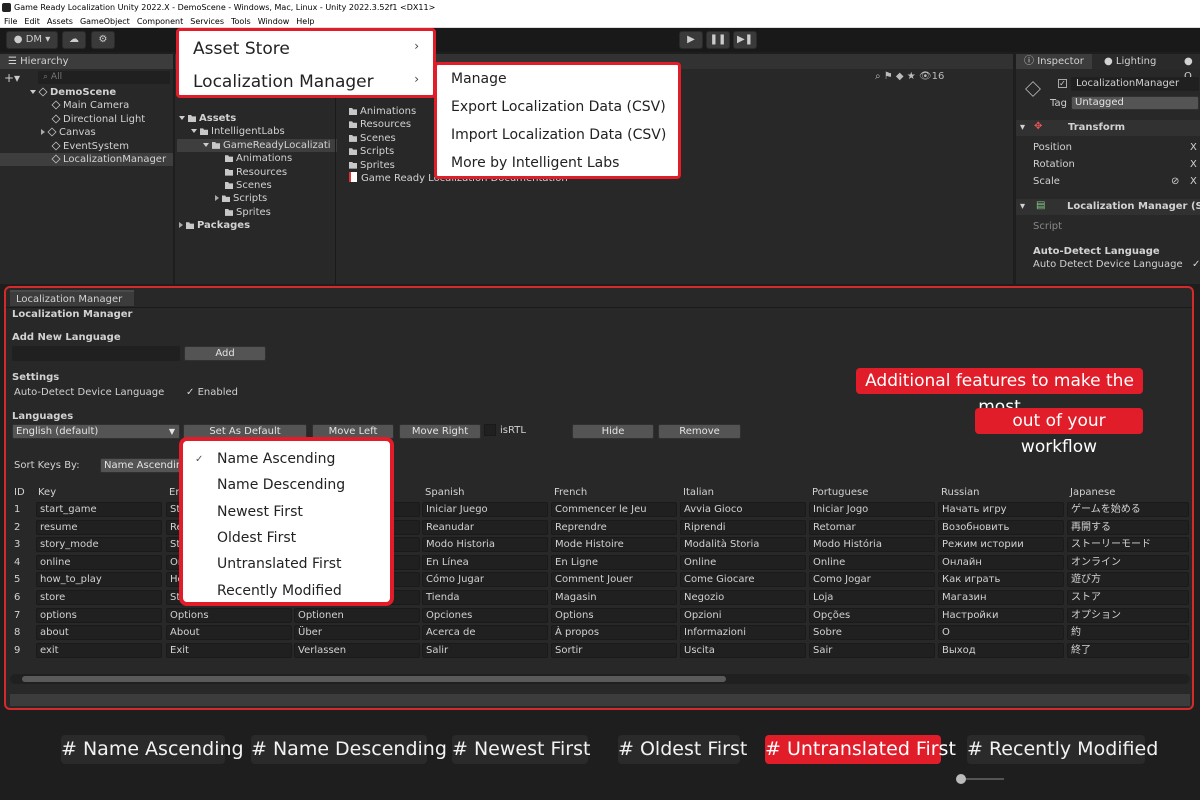 This screenshot has width=1200, height=800. Describe the element at coordinates (1022, 206) in the screenshot. I see `foldout-arrow-icon: ▾` at that location.